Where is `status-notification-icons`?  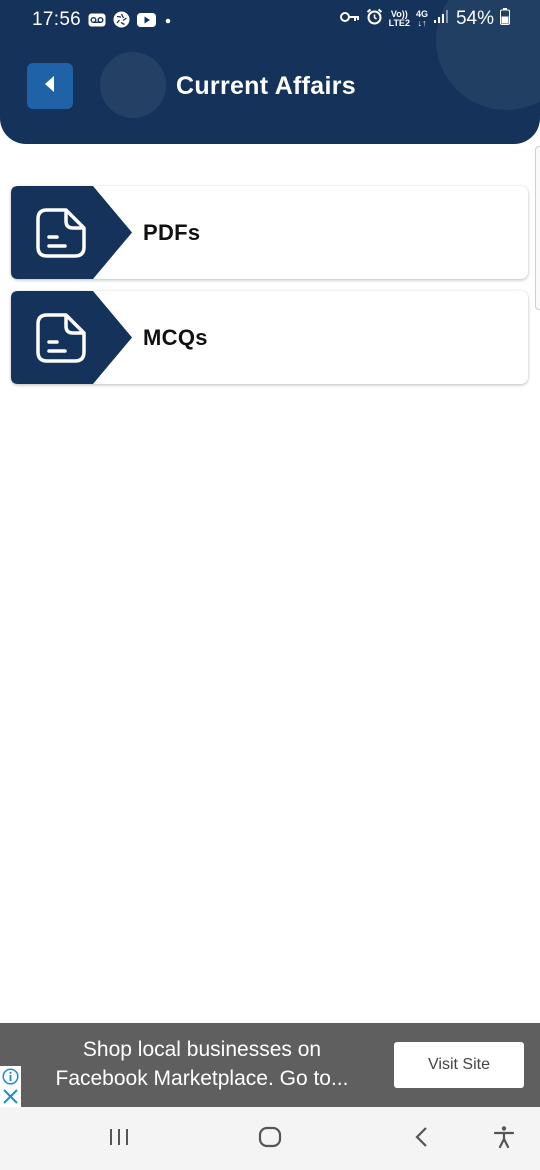
status-notification-icons is located at coordinates (130, 22).